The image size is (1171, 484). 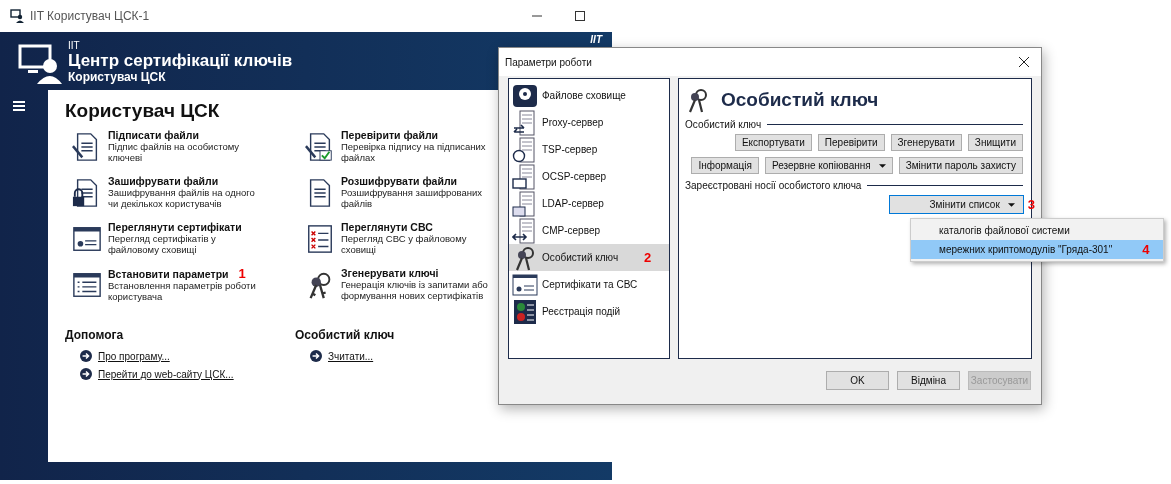 What do you see at coordinates (1024, 62) in the screenshot?
I see `close-icon` at bounding box center [1024, 62].